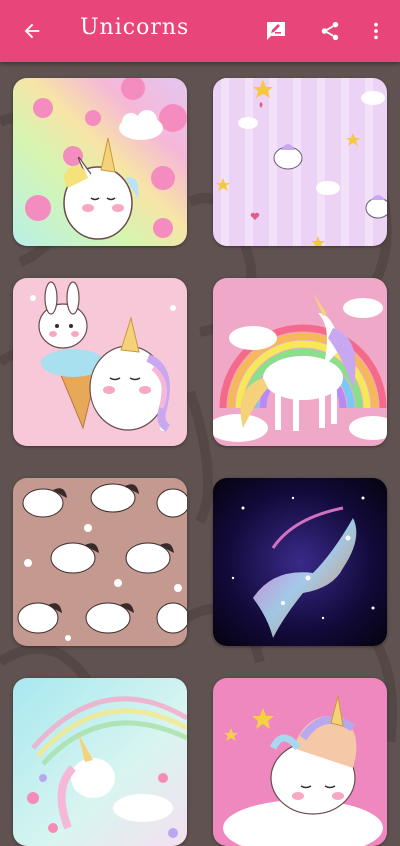 This screenshot has height=846, width=400. I want to click on arrow-back-icon, so click(32, 31).